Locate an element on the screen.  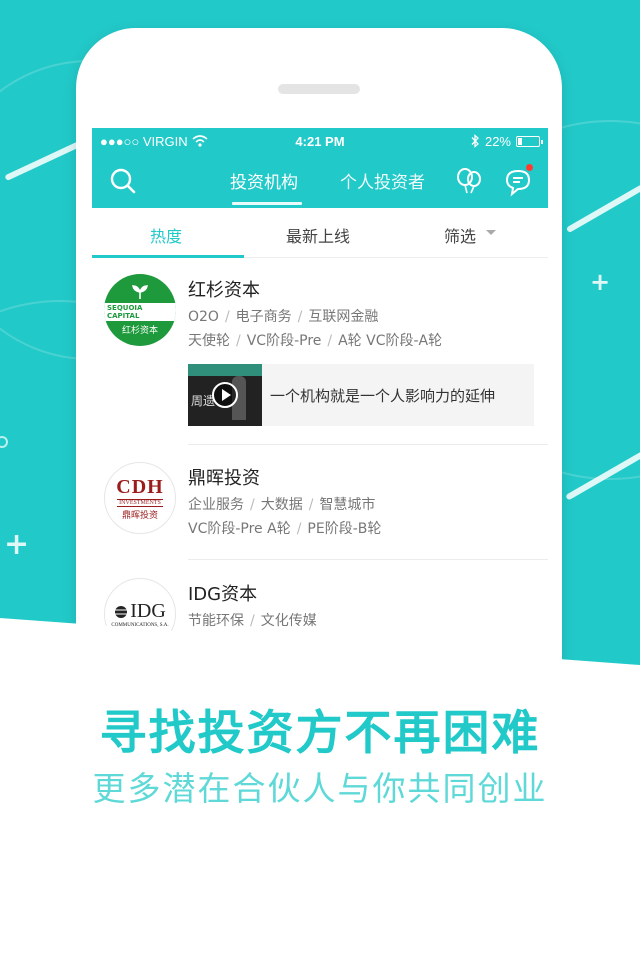
video-thumbnail: 周遗 is located at coordinates (225, 395).